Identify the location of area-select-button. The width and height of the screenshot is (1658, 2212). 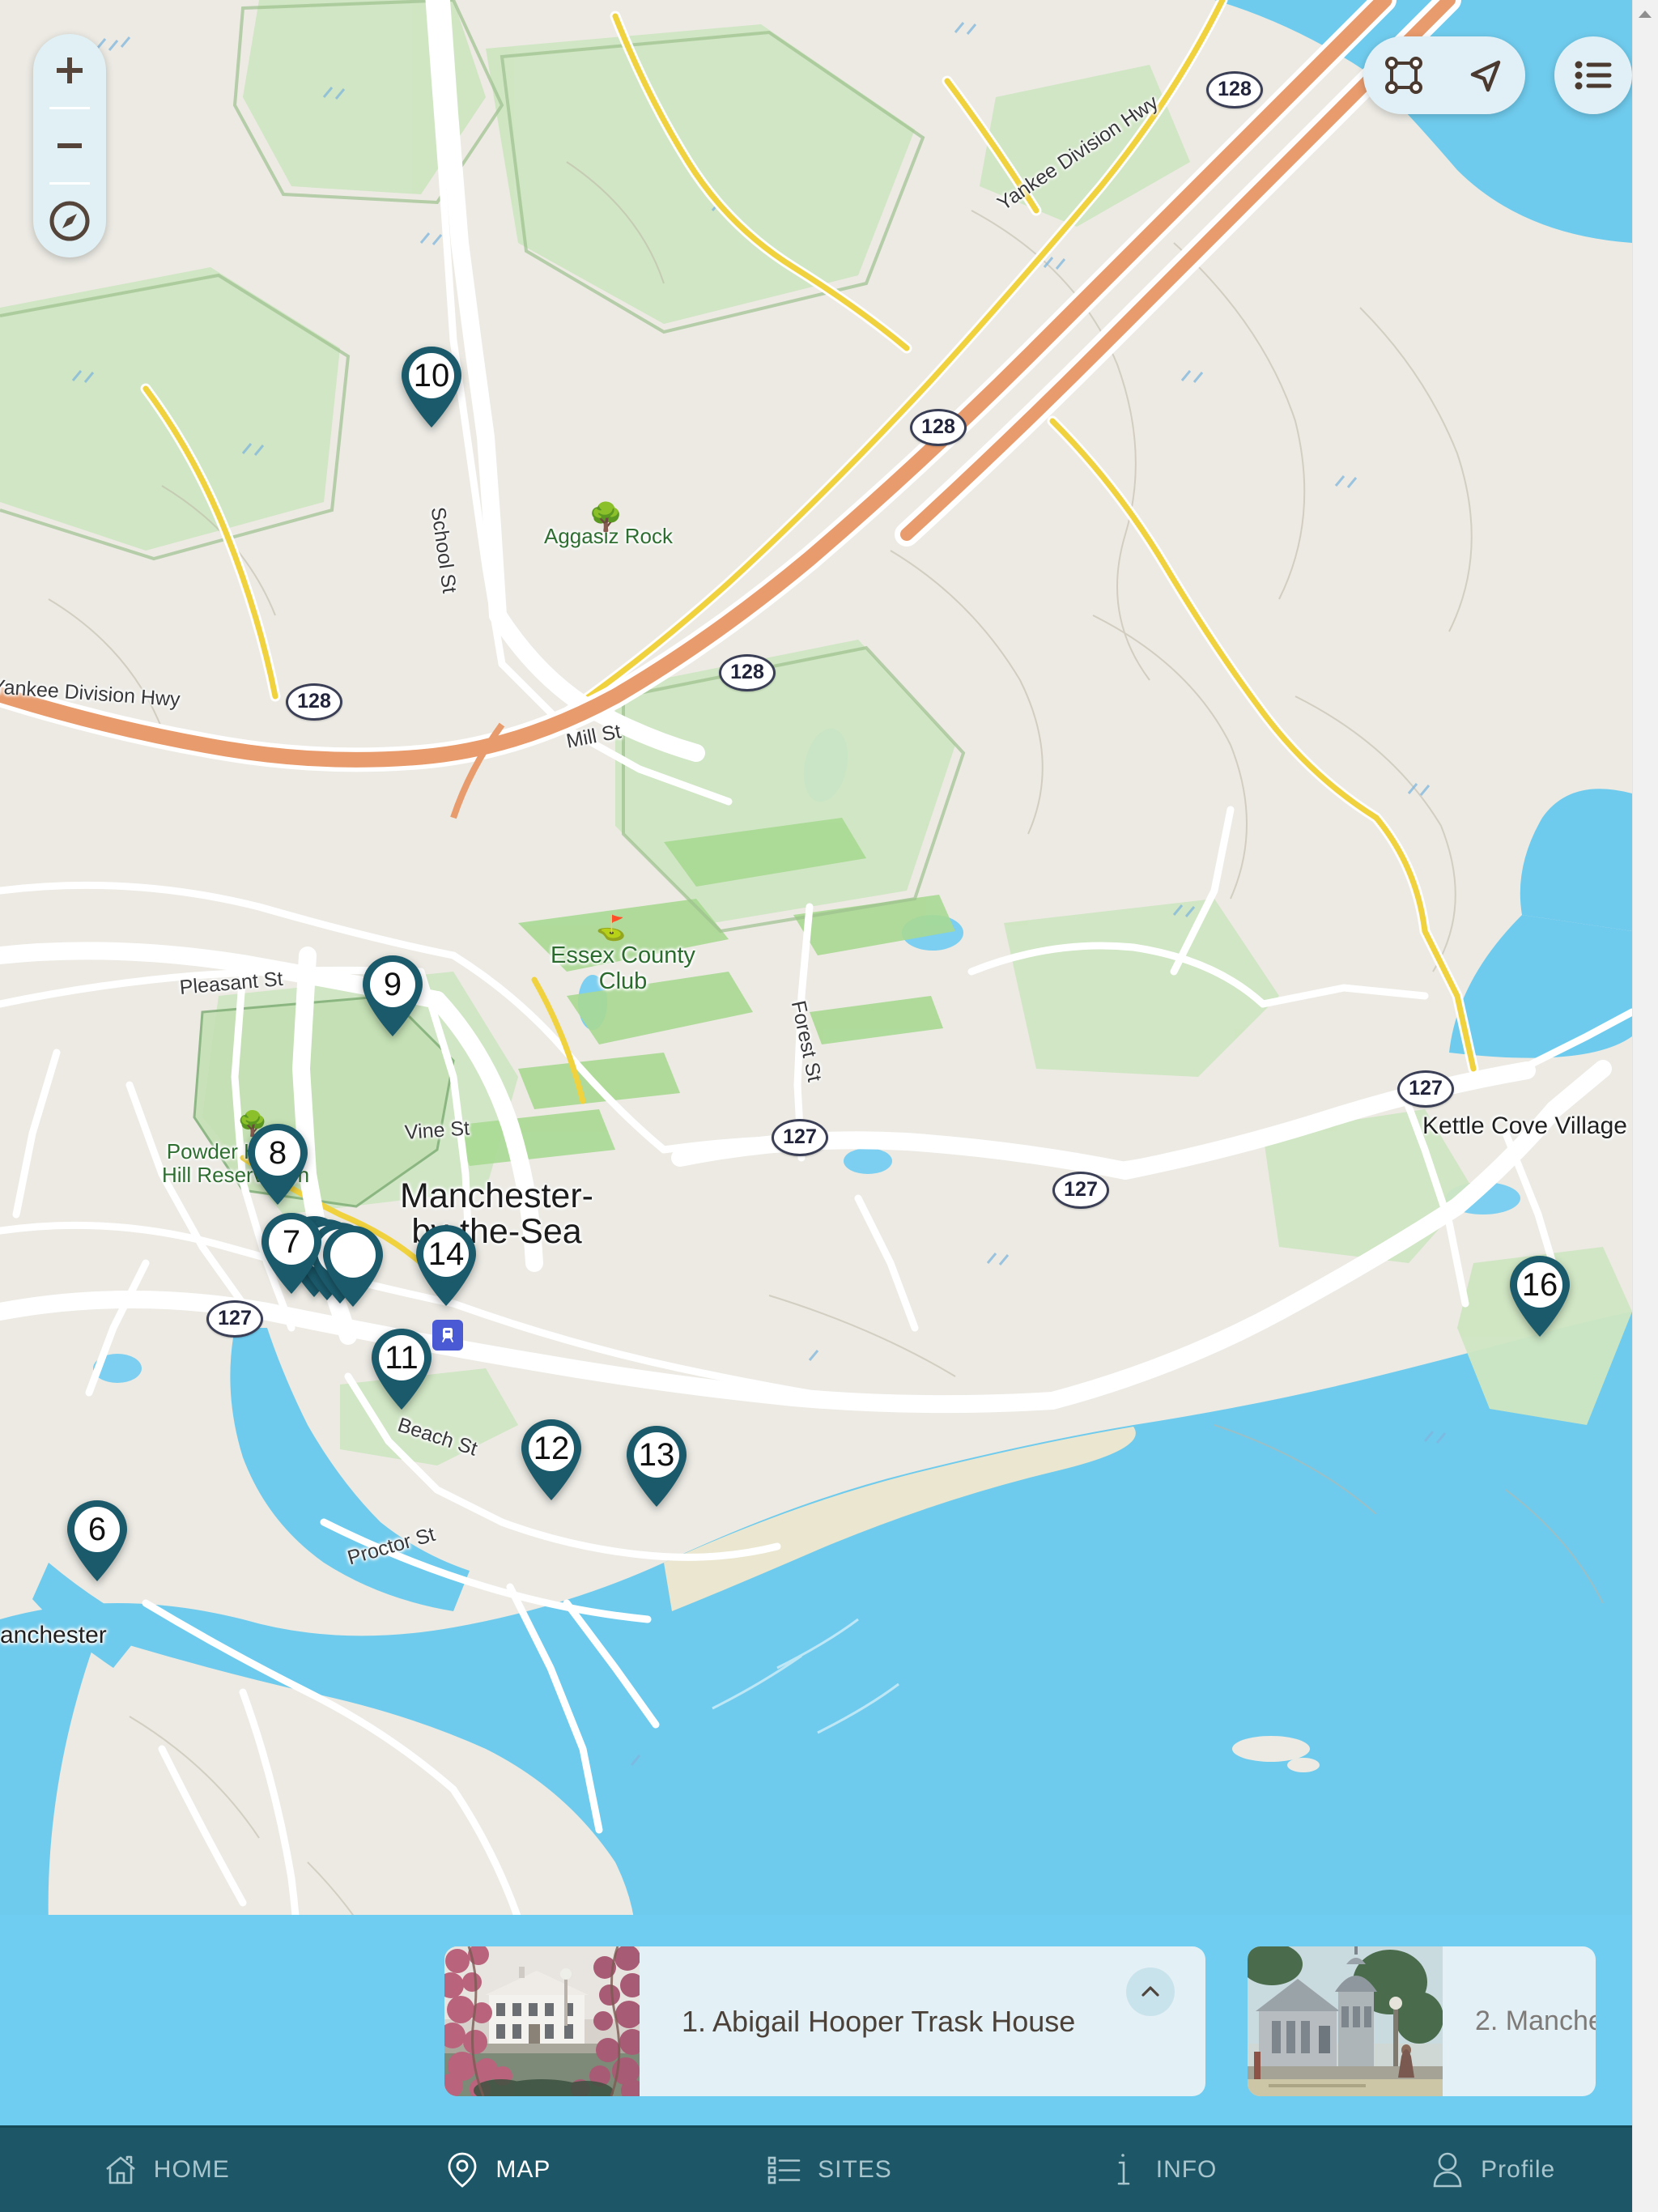
(1404, 75).